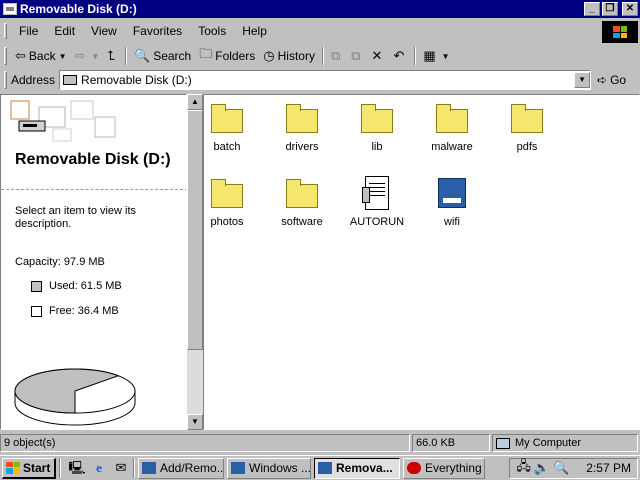 This screenshot has width=640, height=480. Describe the element at coordinates (212, 31) in the screenshot. I see `menu-tools: Tools` at that location.